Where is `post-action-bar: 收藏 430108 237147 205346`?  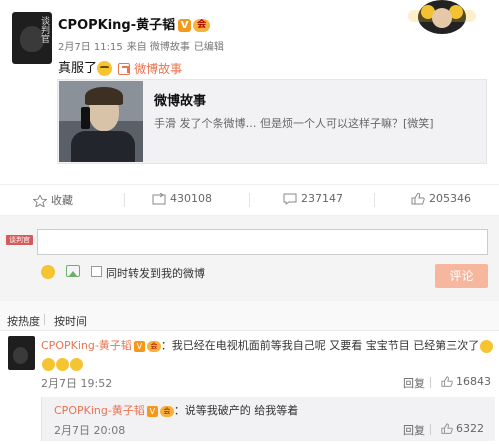 post-action-bar: 收藏 430108 237147 205346 is located at coordinates (249, 200).